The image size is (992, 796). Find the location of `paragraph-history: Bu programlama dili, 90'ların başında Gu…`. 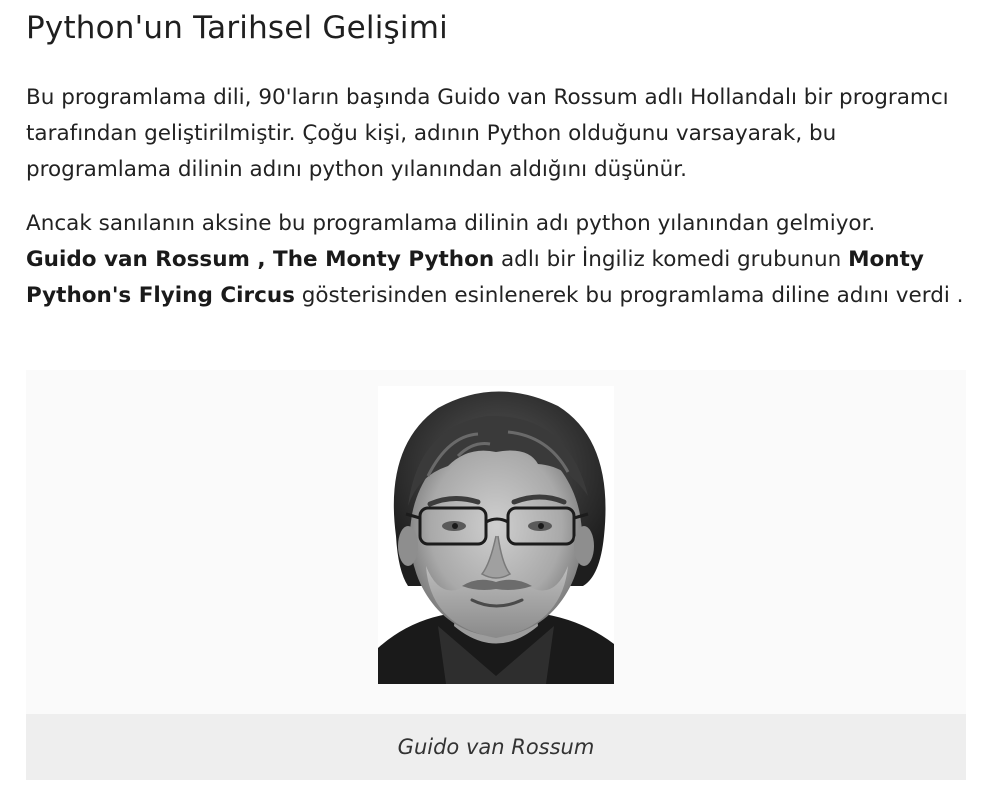

paragraph-history: Bu programlama dili, 90'ların başında Gu… is located at coordinates (487, 133).